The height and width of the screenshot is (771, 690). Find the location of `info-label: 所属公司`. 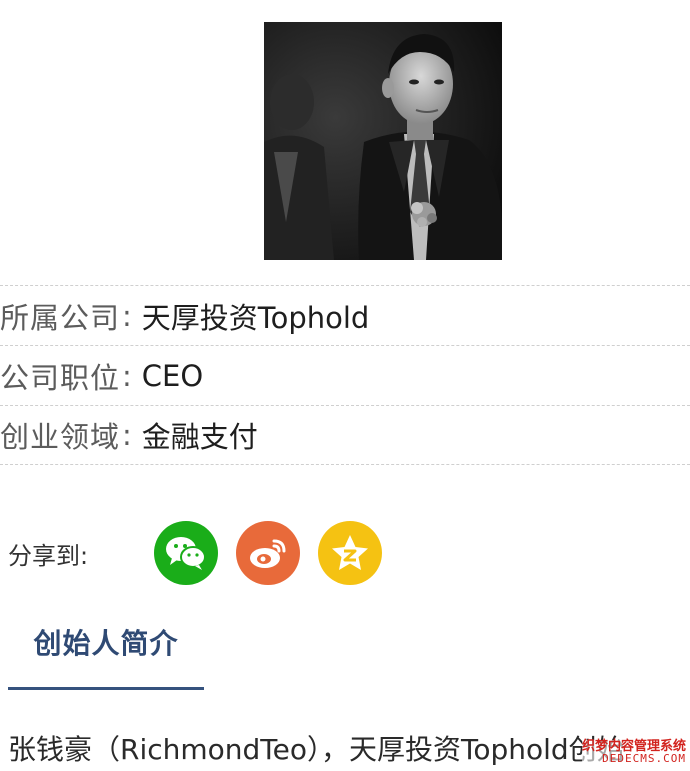

info-label: 所属公司 is located at coordinates (60, 317).